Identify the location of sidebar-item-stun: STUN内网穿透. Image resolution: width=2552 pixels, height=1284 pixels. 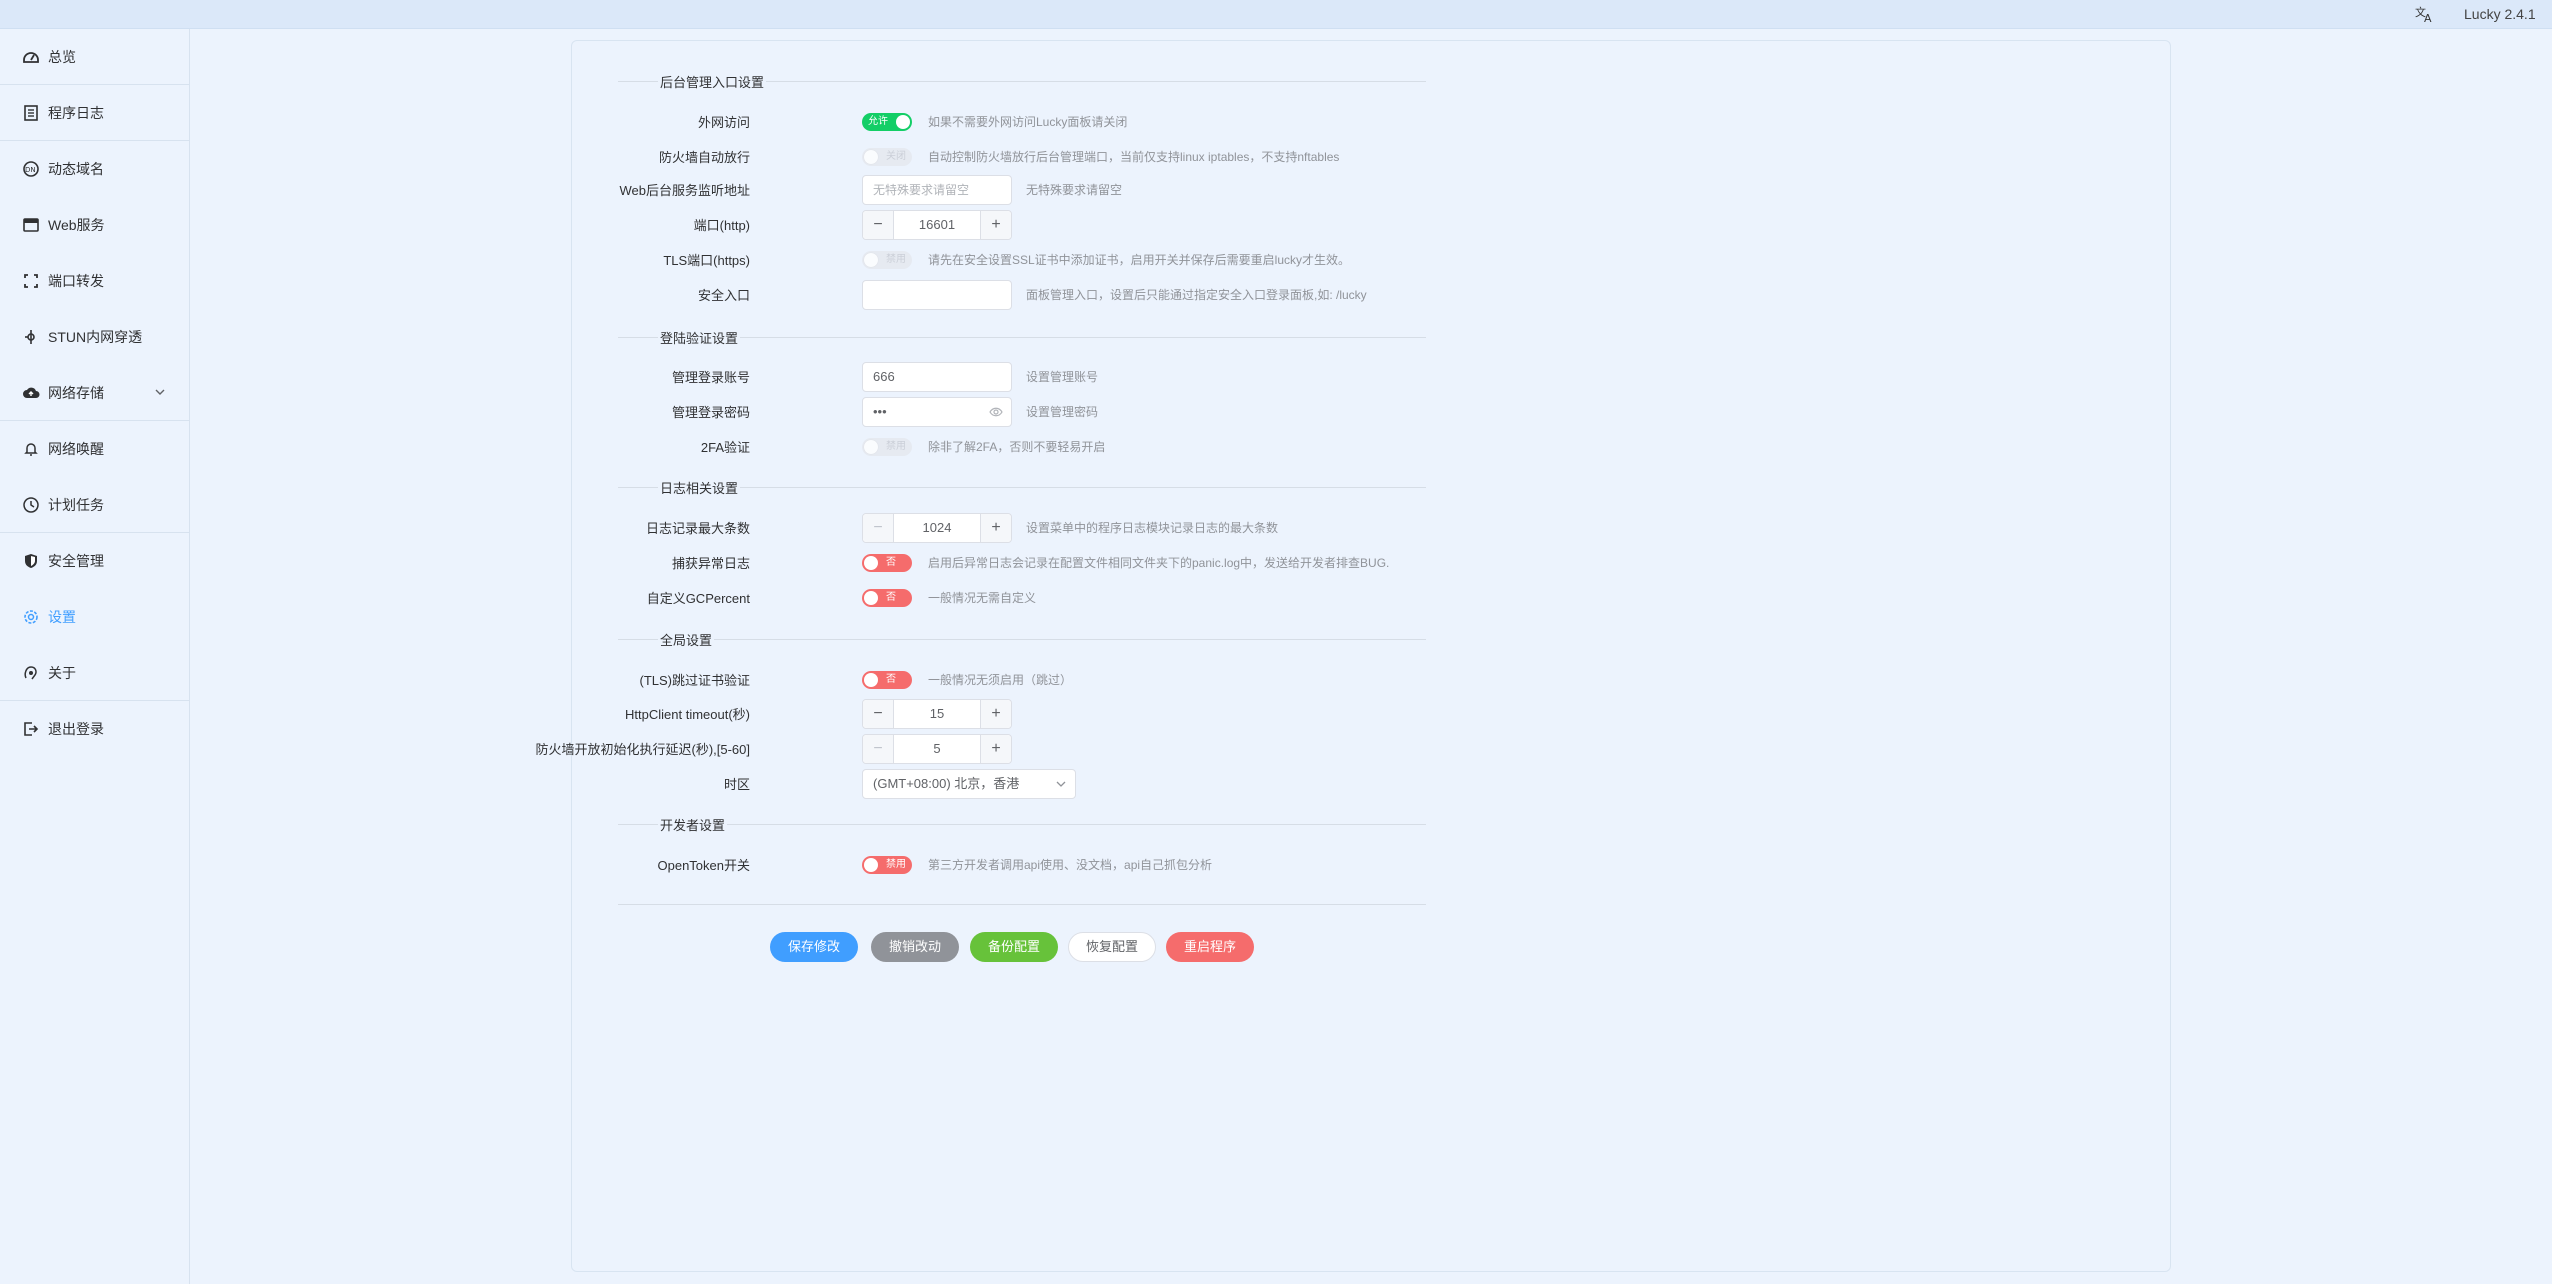
(94, 337).